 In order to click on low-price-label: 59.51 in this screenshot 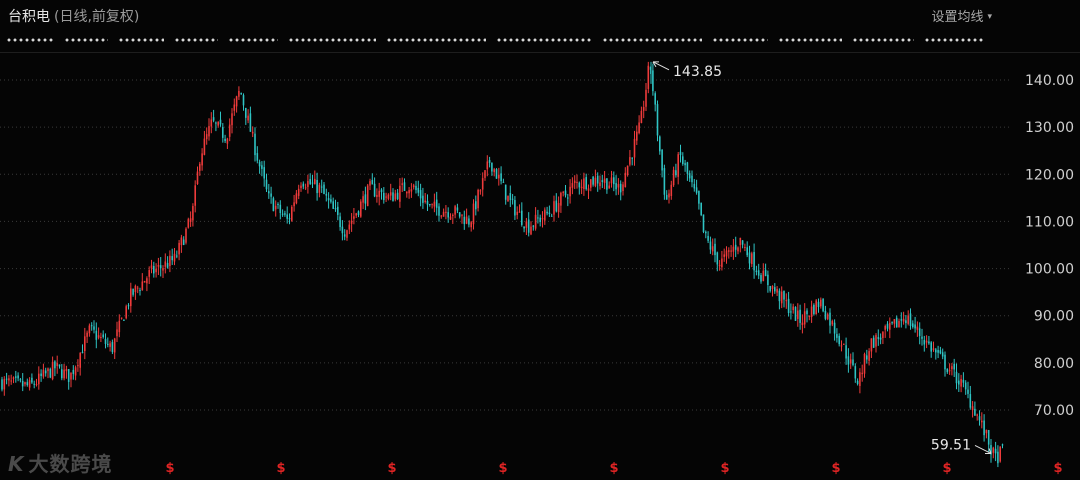, I will do `click(951, 445)`.